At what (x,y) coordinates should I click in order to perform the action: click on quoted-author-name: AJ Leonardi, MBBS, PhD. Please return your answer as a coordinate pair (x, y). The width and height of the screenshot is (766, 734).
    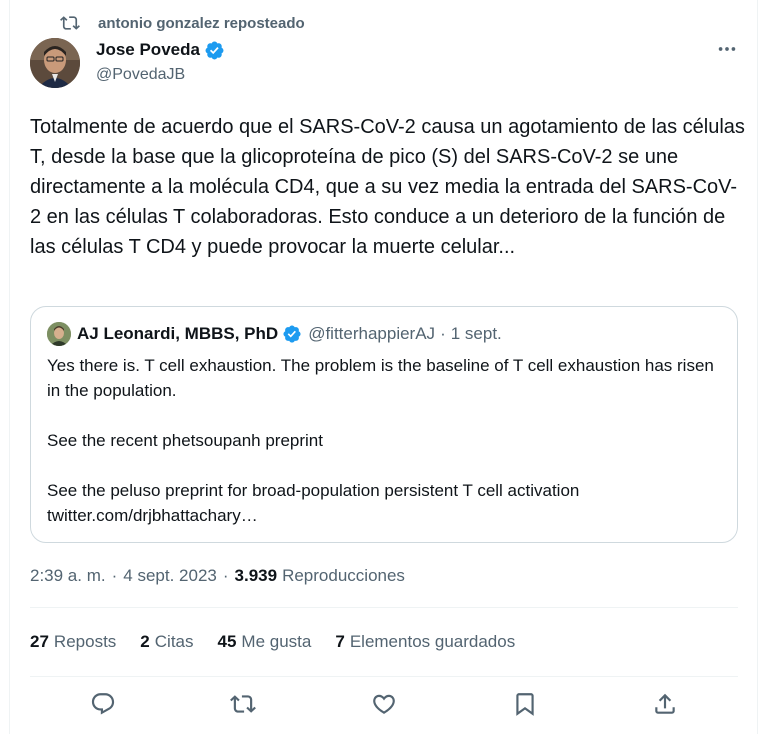
    Looking at the image, I should click on (178, 333).